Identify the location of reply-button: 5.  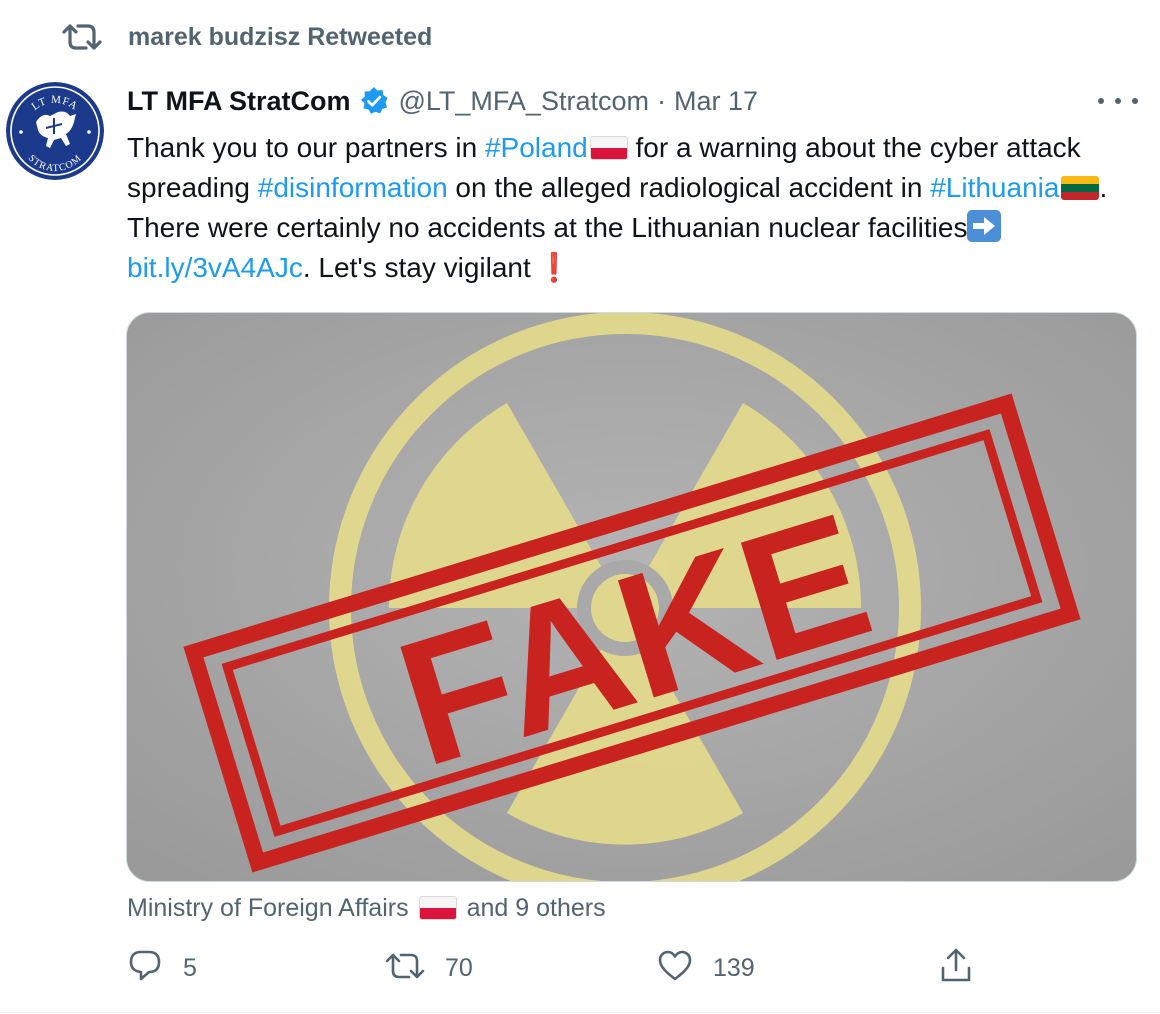
(162, 968).